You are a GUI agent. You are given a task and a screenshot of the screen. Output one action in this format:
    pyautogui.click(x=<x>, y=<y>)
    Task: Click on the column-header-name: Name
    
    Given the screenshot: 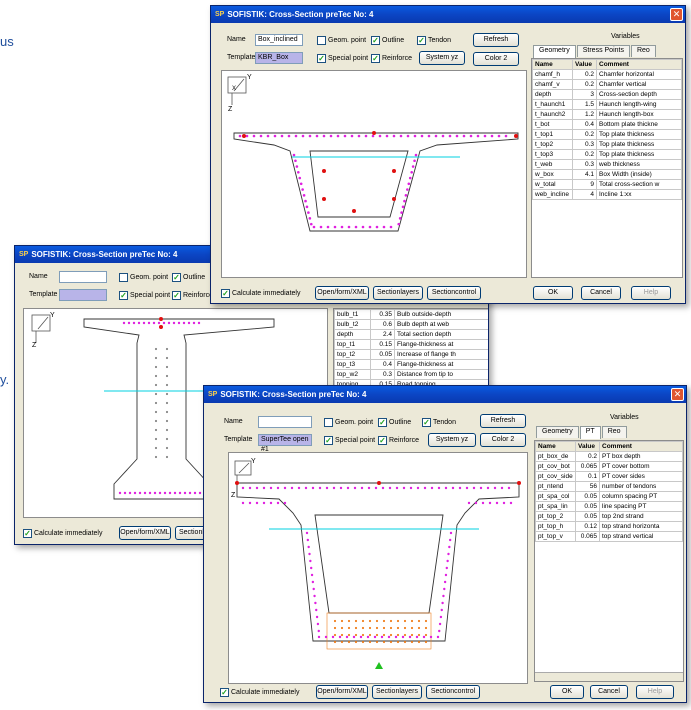 What is the action you would take?
    pyautogui.click(x=555, y=446)
    